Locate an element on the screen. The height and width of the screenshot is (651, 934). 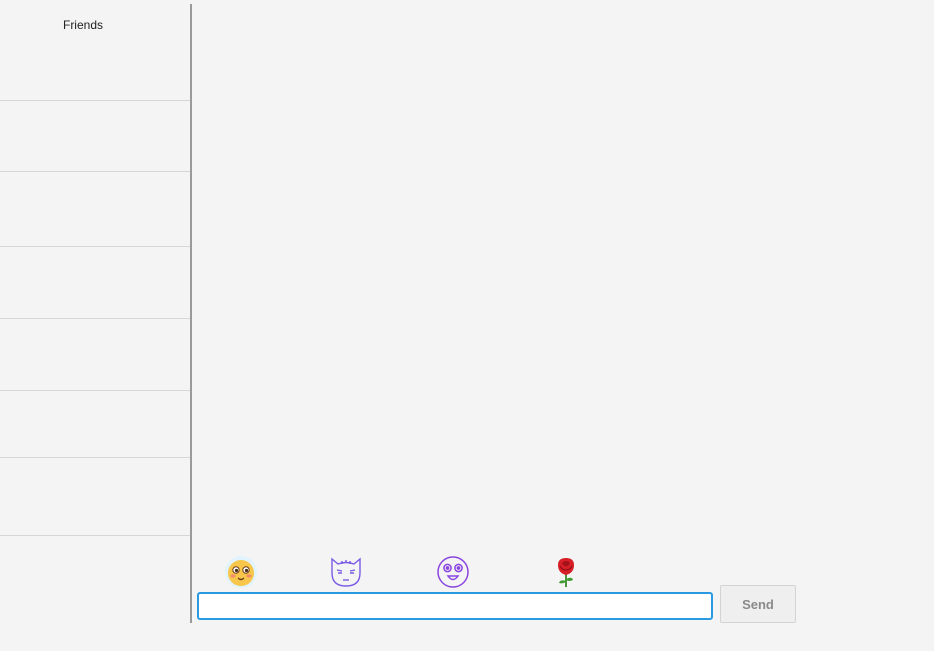
shocked-face-icon is located at coordinates (453, 572).